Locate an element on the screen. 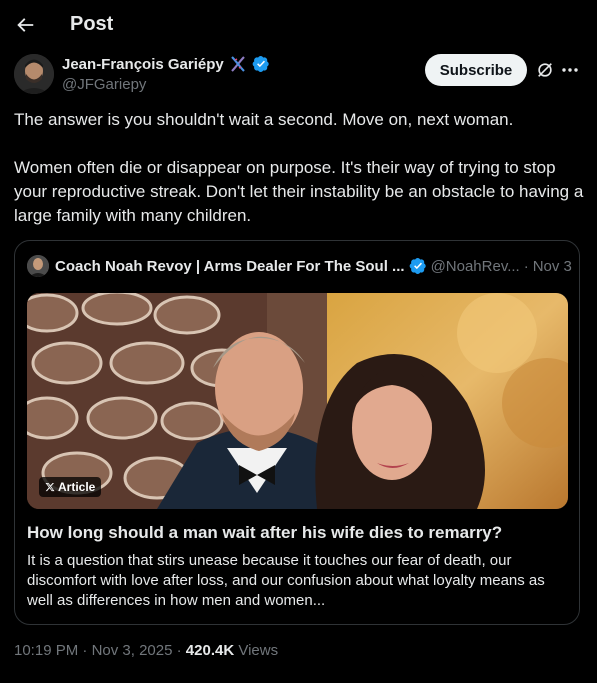 This screenshot has height=683, width=597. top-bar: Post is located at coordinates (298, 26).